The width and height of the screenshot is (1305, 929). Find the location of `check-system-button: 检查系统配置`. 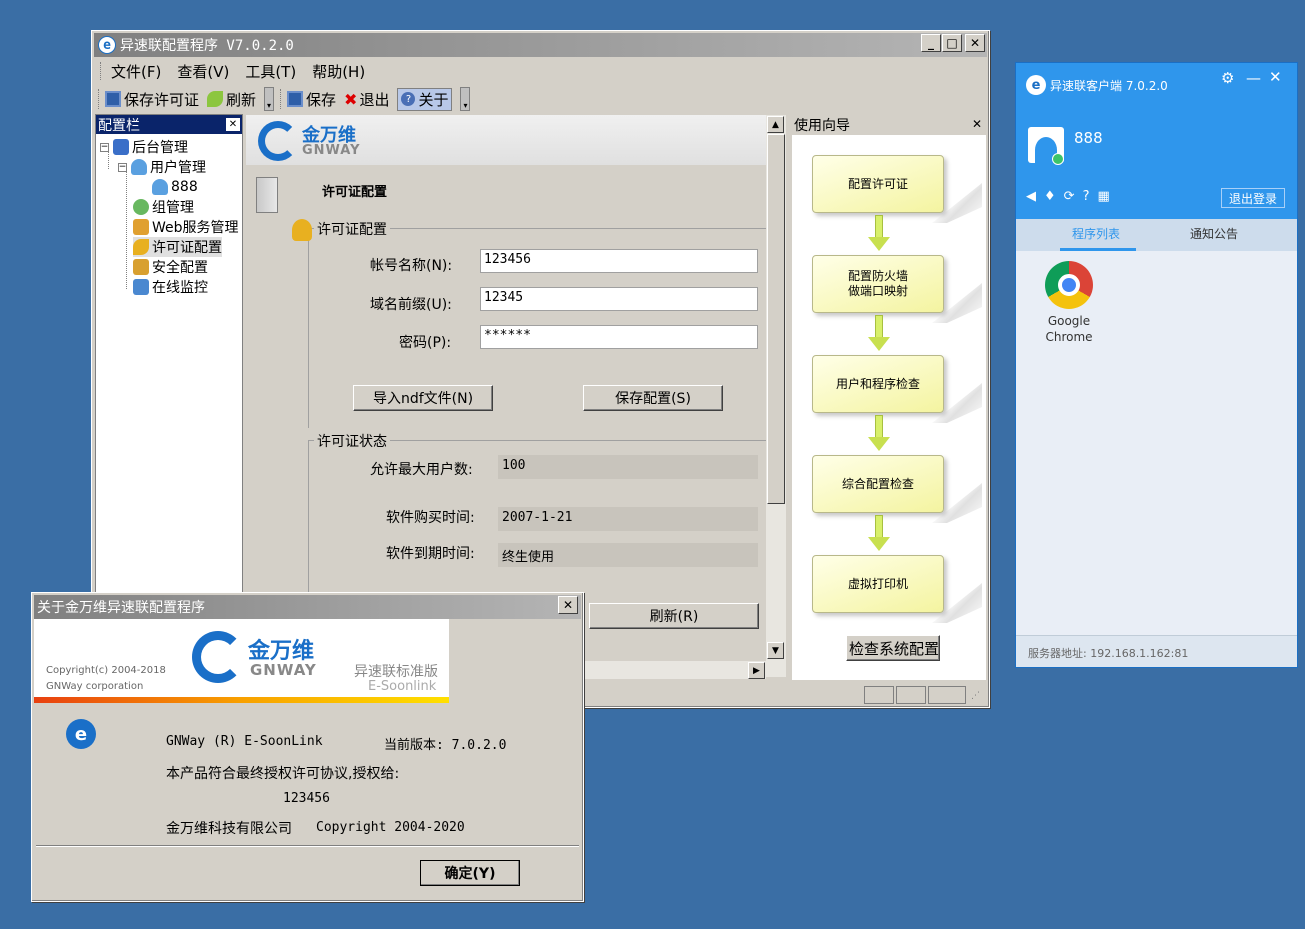

check-system-button: 检查系统配置 is located at coordinates (893, 648).